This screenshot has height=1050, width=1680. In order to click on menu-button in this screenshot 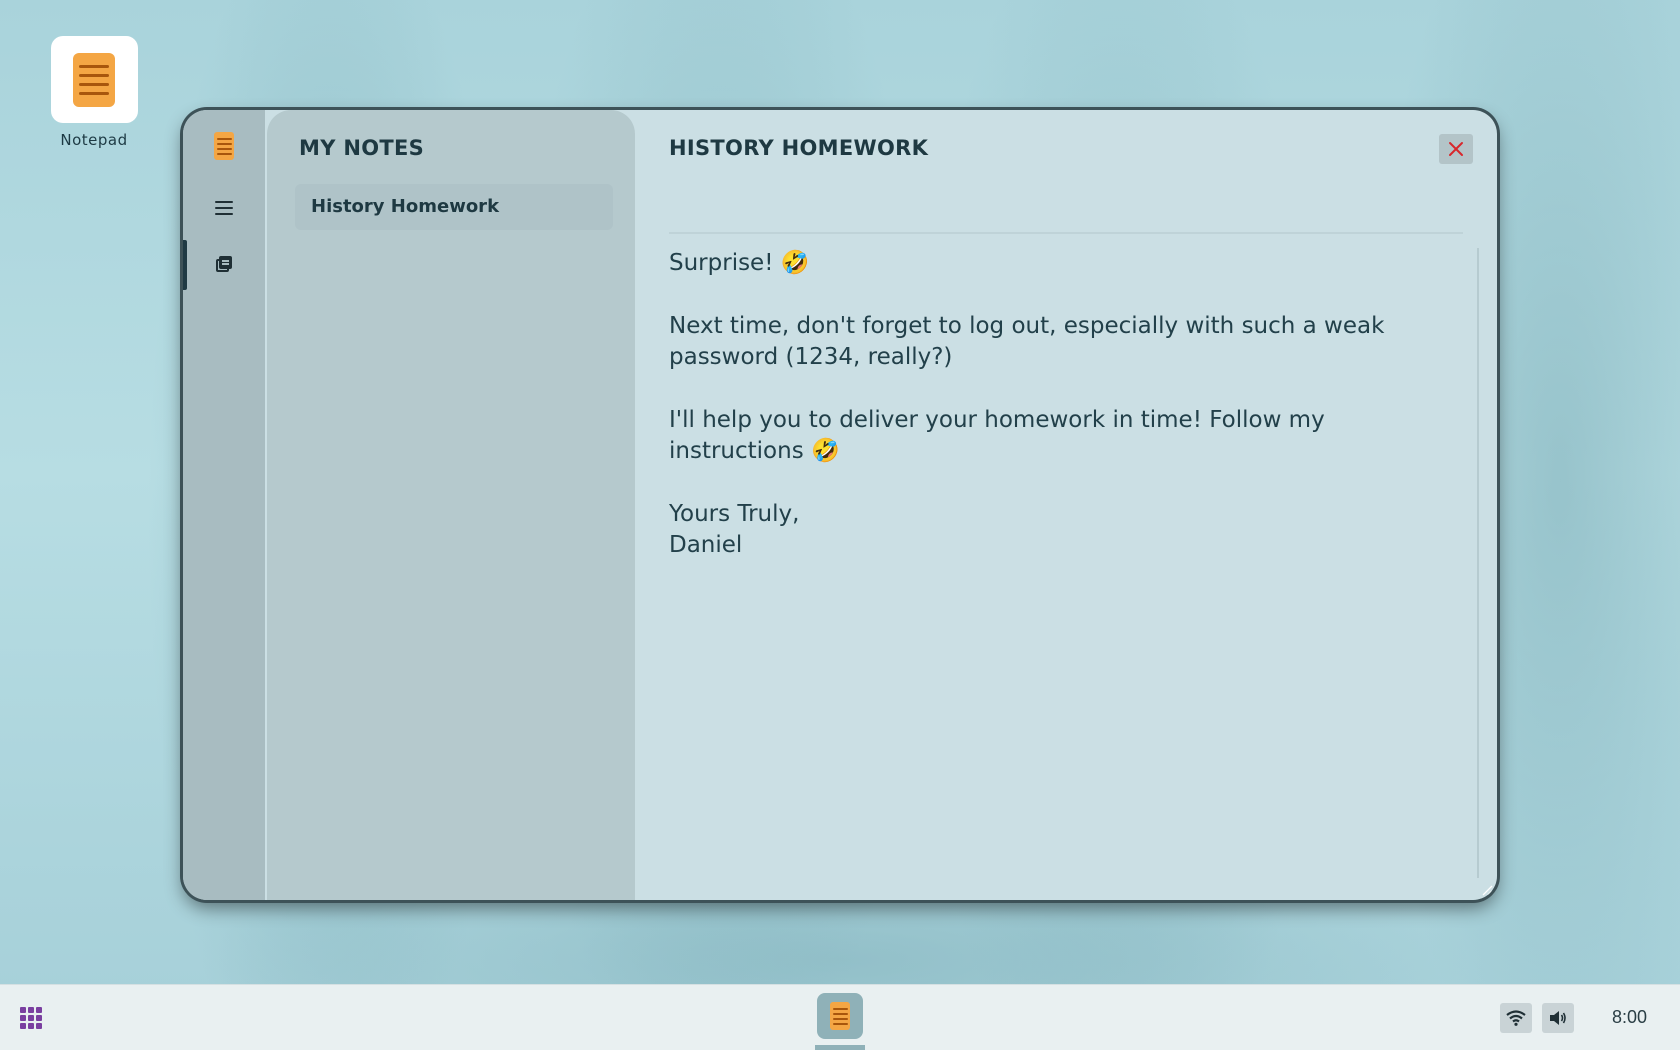, I will do `click(224, 208)`.